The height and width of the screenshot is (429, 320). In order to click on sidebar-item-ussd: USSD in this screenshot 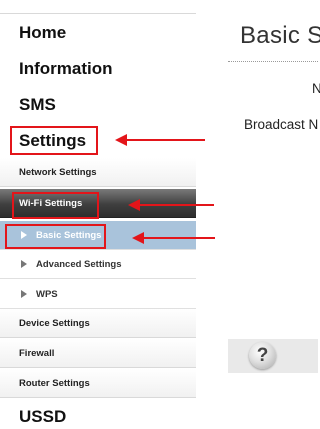, I will do `click(42, 417)`.